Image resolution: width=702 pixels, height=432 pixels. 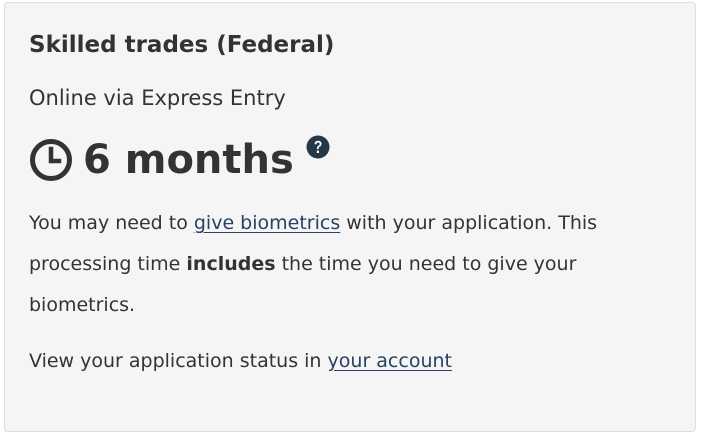 I want to click on clock-icon, so click(x=51, y=160).